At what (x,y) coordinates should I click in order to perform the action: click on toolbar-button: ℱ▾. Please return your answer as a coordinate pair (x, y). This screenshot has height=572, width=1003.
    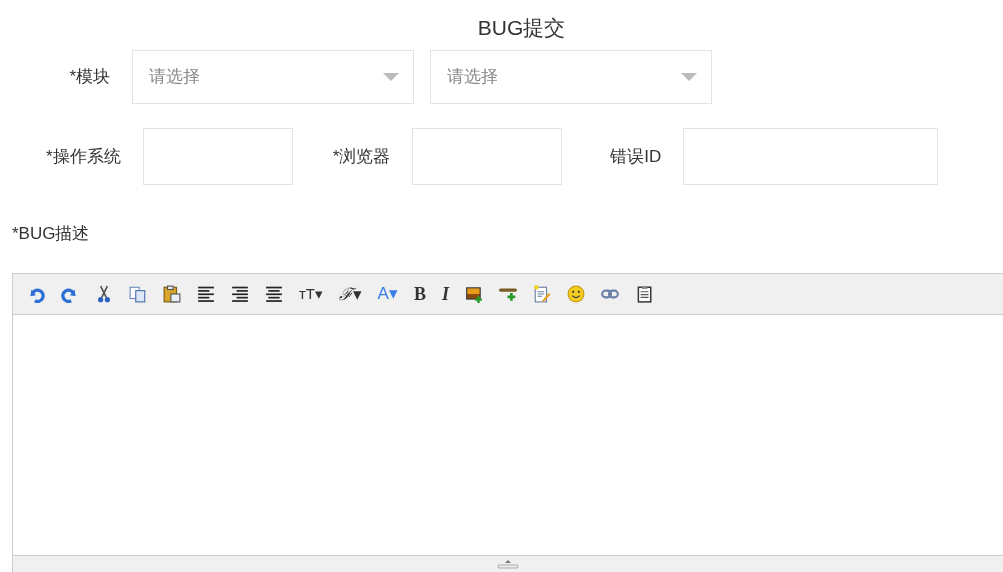
    Looking at the image, I should click on (350, 294).